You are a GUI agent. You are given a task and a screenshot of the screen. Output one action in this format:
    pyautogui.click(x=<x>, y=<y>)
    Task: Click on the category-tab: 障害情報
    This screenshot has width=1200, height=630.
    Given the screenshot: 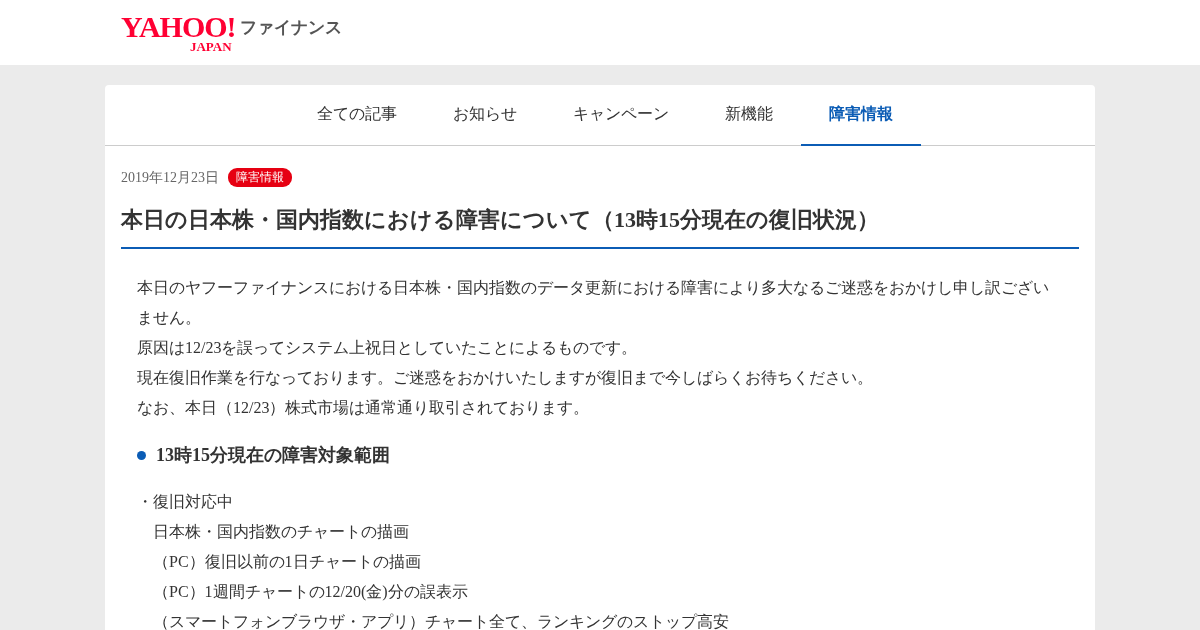 What is the action you would take?
    pyautogui.click(x=861, y=115)
    